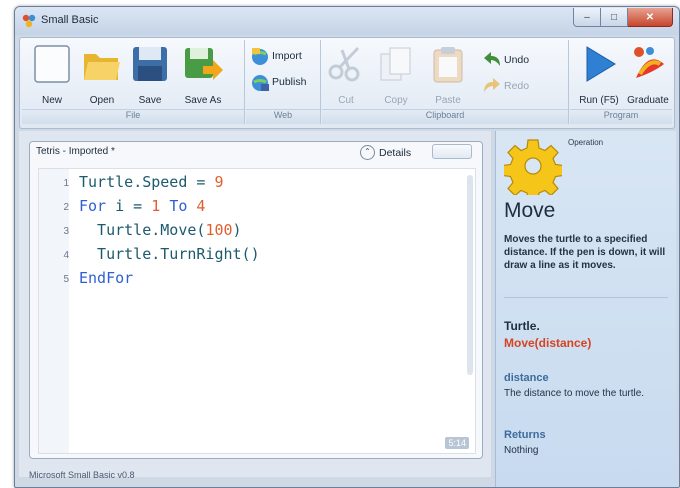 Image resolution: width=680 pixels, height=488 pixels. I want to click on save-as-button: Save As, so click(203, 75).